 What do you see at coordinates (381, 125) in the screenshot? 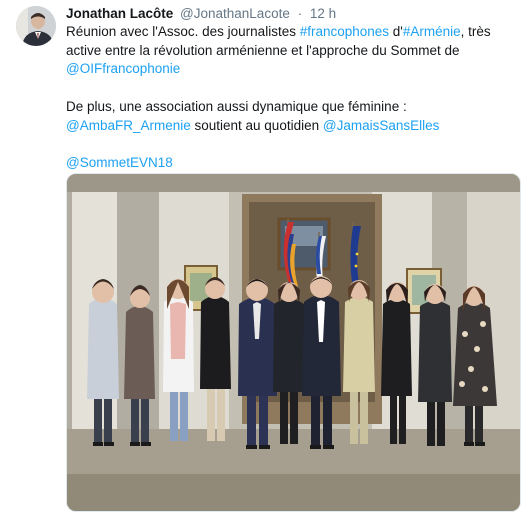
I see `mention-jamaissanselles: @JamaisSansElles` at bounding box center [381, 125].